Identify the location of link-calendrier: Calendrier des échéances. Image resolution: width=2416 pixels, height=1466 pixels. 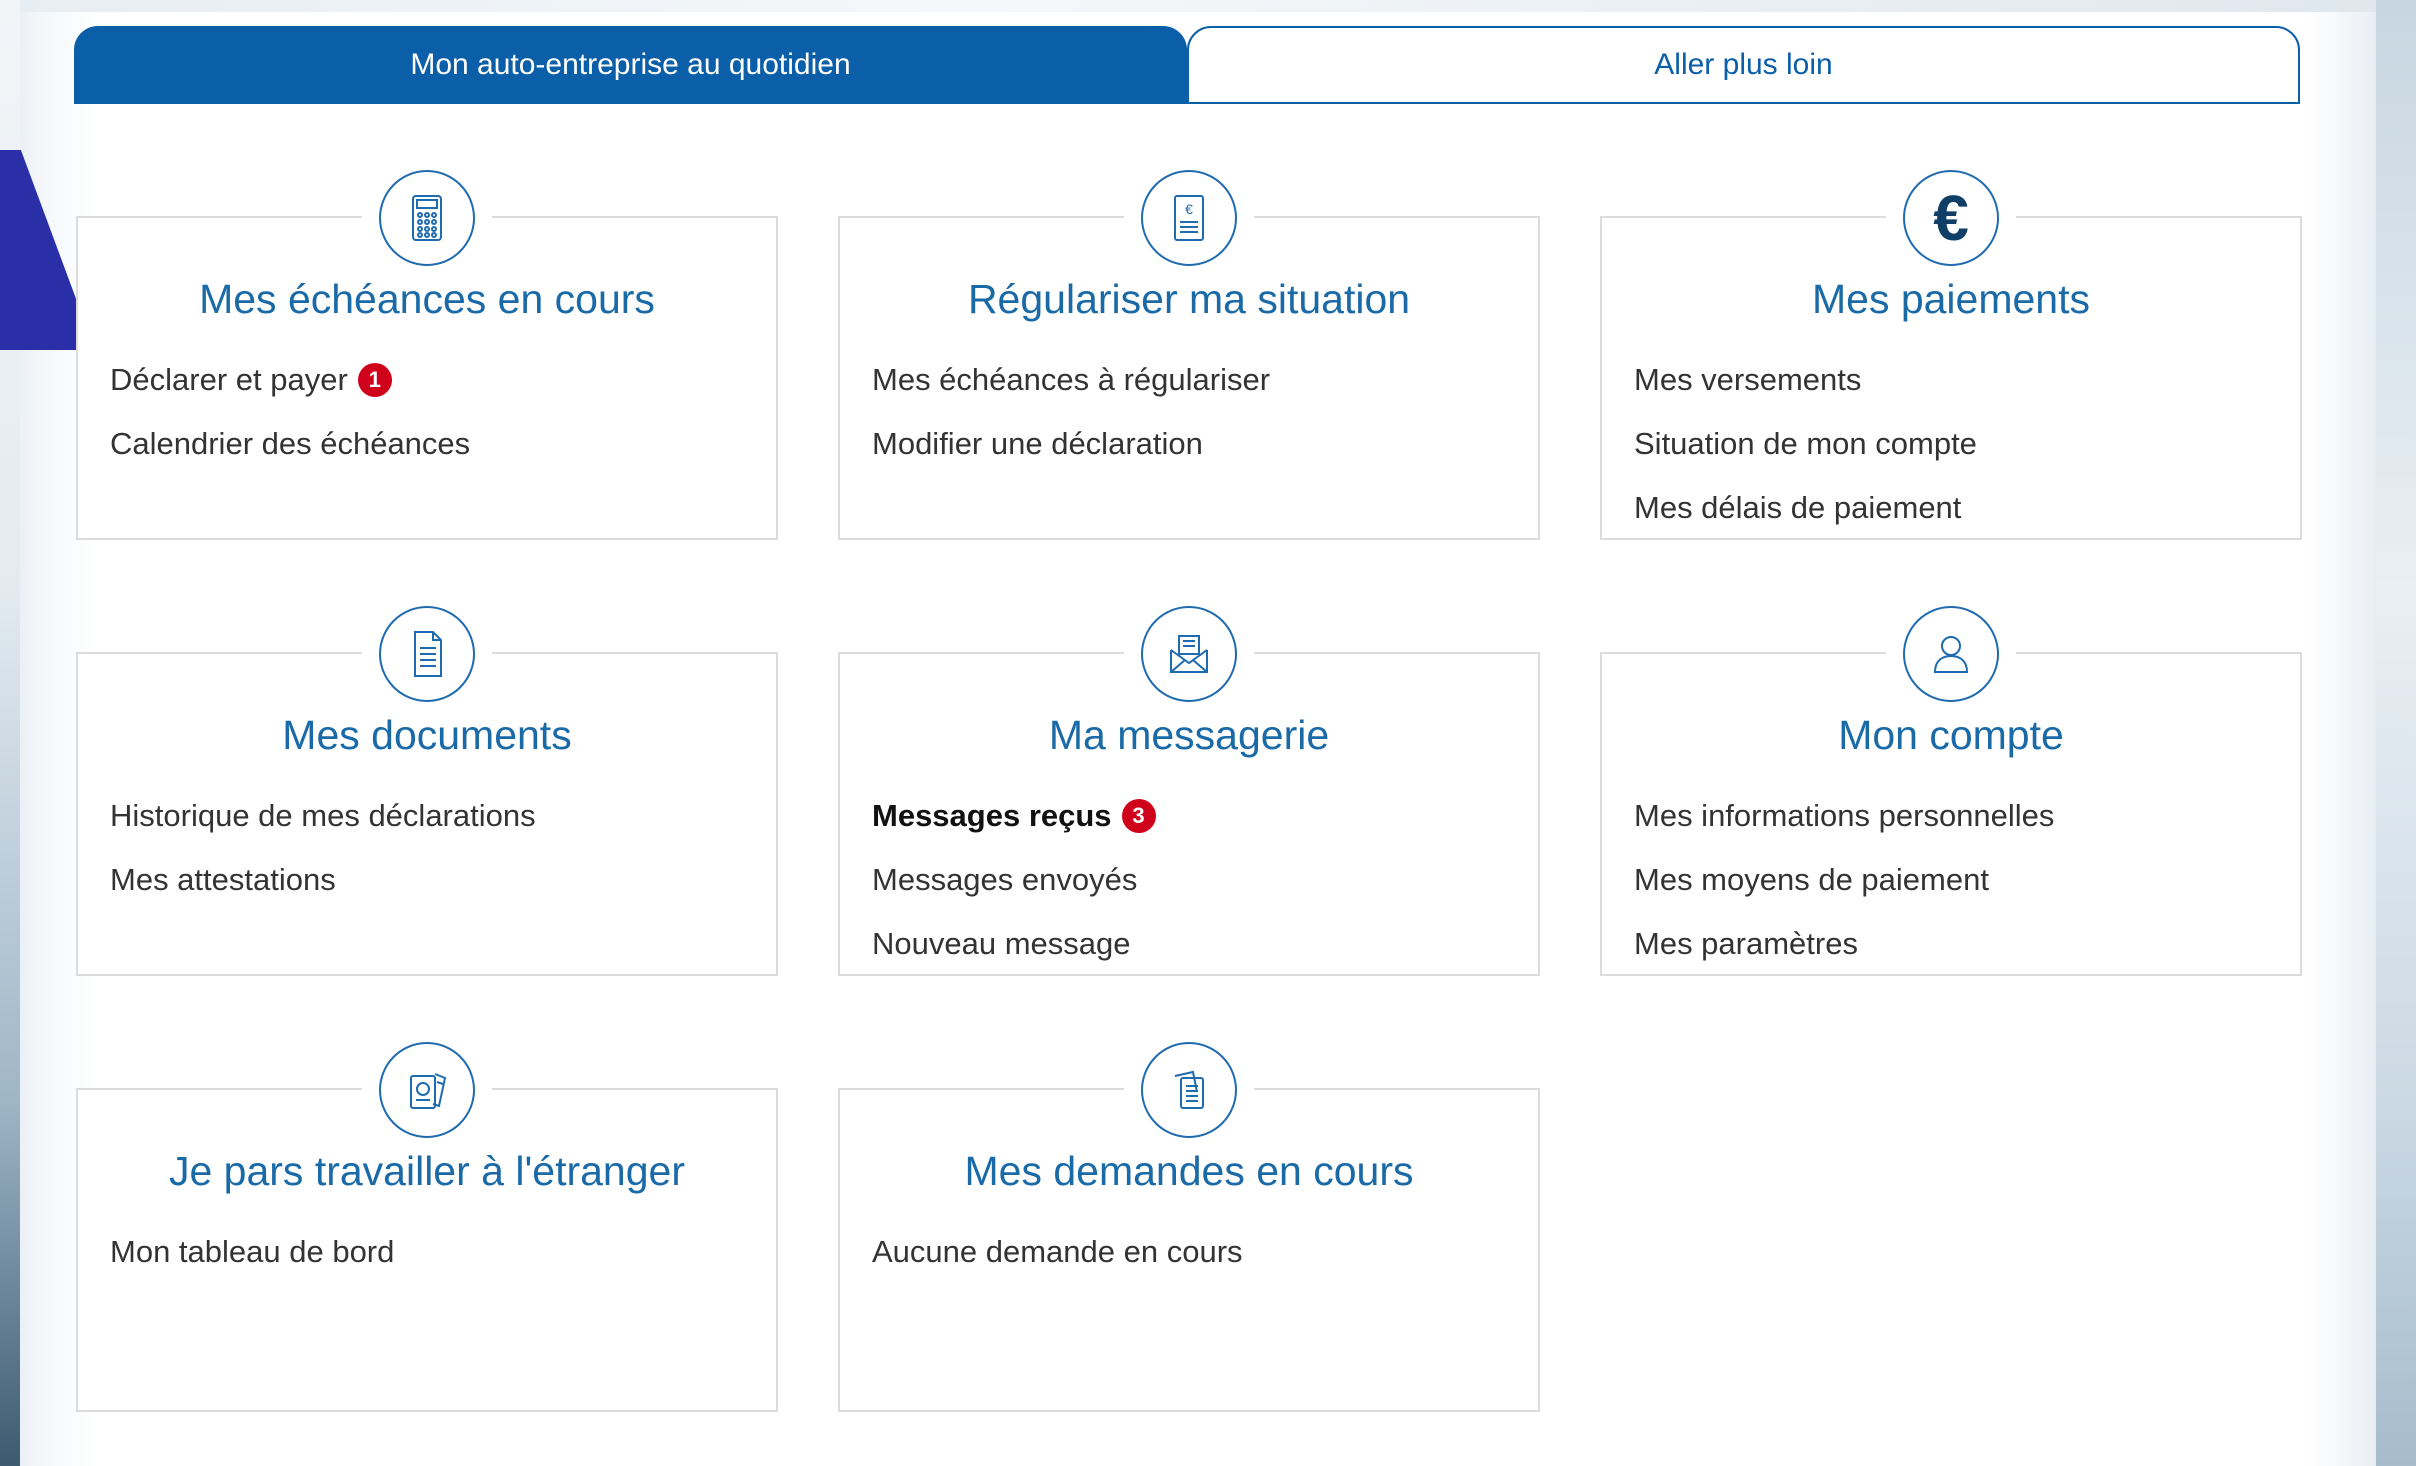
(433, 444).